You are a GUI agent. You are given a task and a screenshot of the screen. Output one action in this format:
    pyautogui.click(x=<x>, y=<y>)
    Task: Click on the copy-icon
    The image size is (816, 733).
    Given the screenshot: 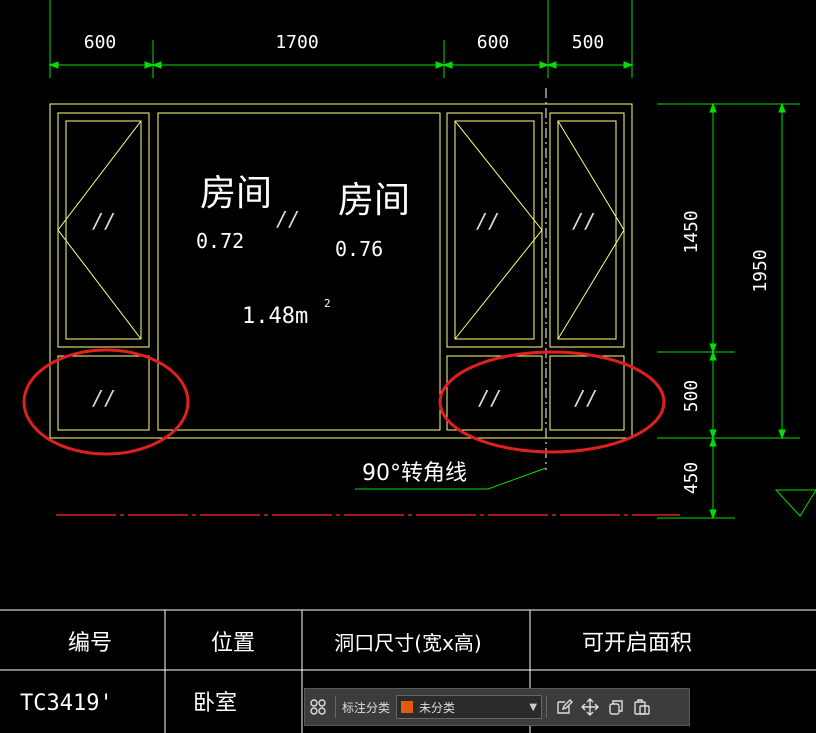 What is the action you would take?
    pyautogui.click(x=616, y=707)
    